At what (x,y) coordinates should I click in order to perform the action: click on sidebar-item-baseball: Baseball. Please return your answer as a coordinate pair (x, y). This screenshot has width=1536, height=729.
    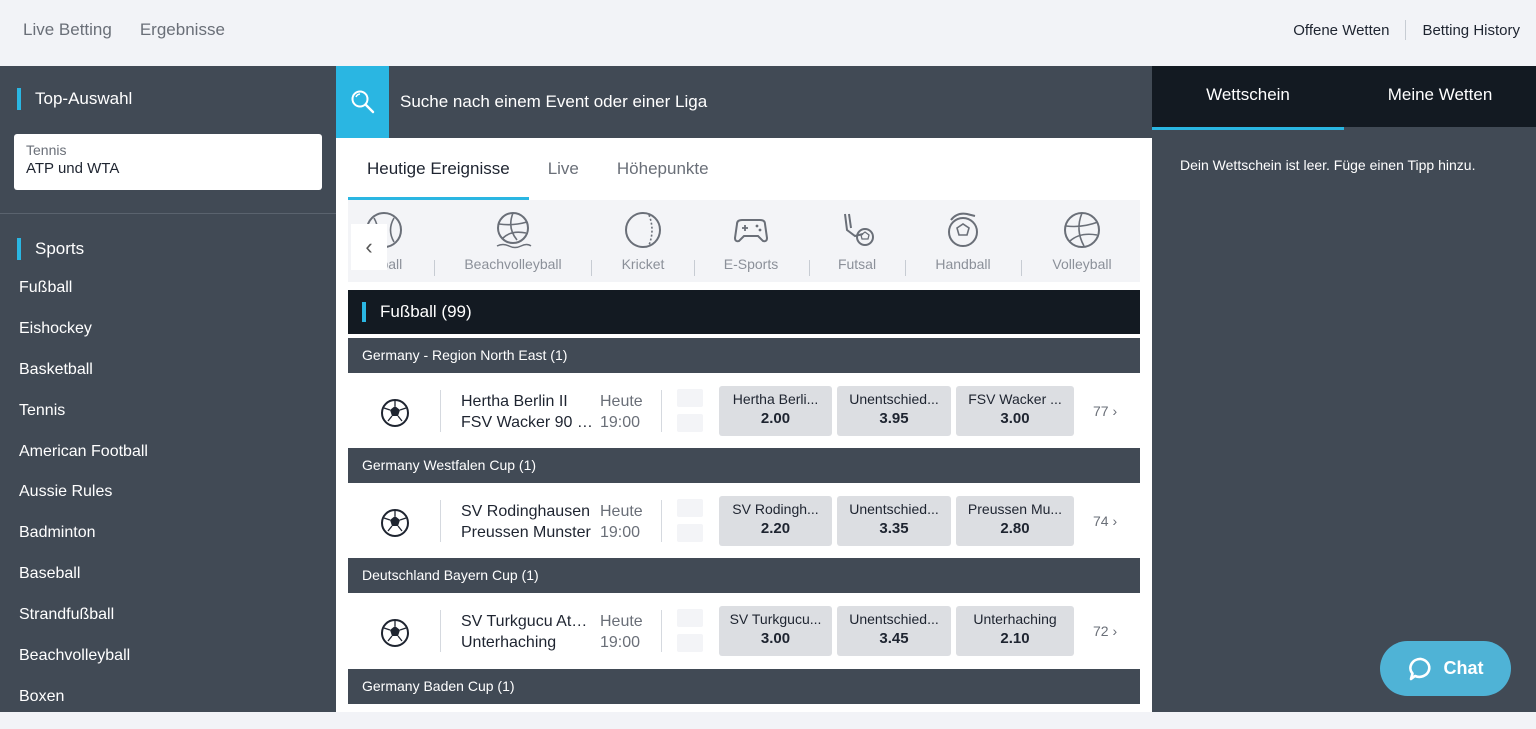
    Looking at the image, I should click on (83, 585).